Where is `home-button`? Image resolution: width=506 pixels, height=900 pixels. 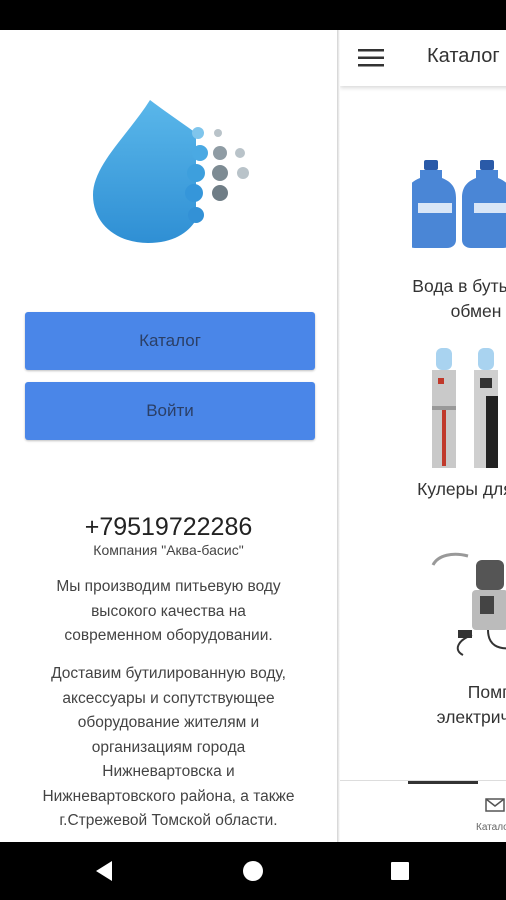
home-button is located at coordinates (253, 871).